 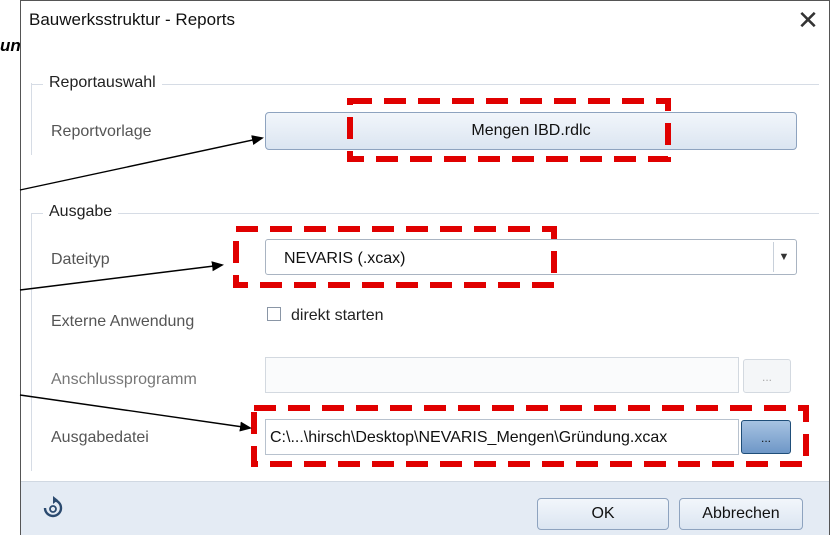 What do you see at coordinates (102, 83) in the screenshot?
I see `report-group-legend: Reportauswahl` at bounding box center [102, 83].